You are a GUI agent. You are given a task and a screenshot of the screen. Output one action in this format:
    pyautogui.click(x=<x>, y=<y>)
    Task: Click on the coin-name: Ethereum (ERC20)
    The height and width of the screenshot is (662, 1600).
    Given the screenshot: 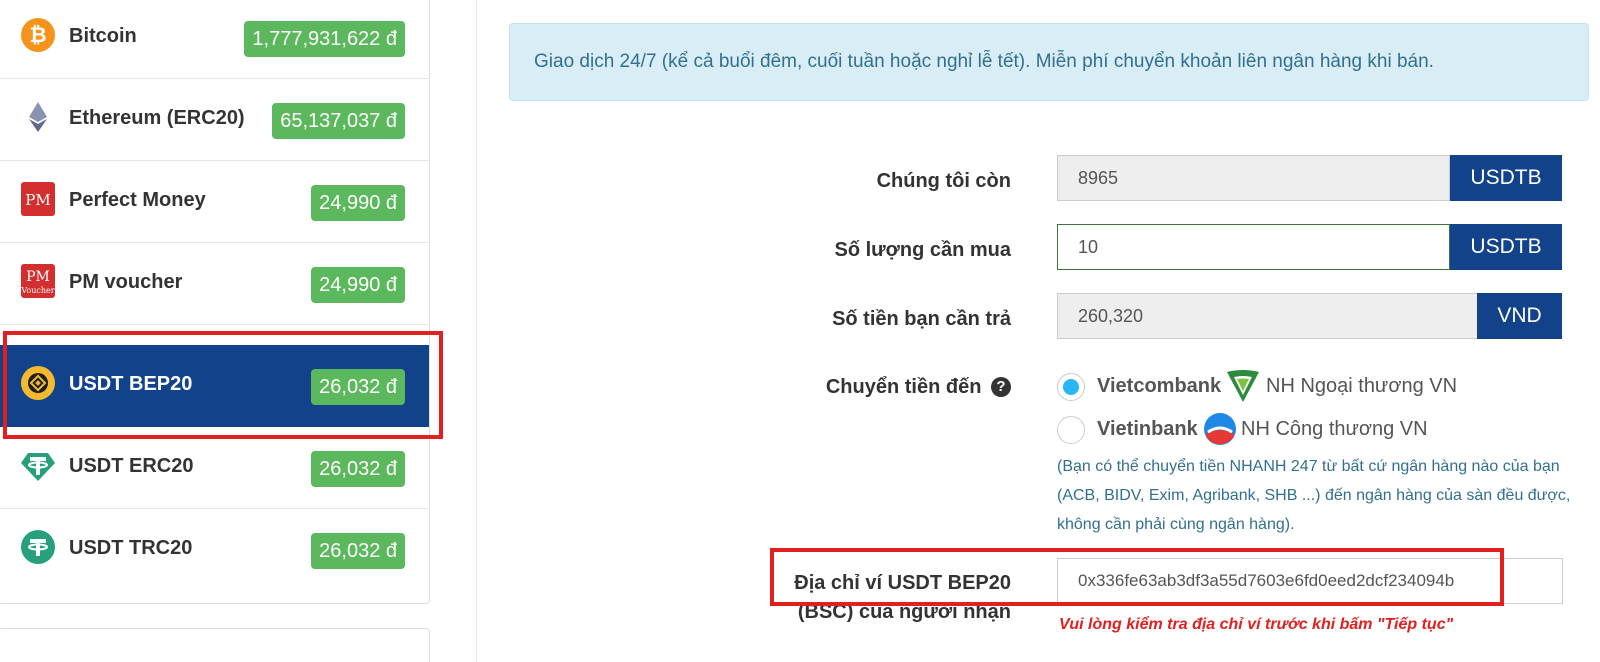 What is the action you would take?
    pyautogui.click(x=157, y=118)
    